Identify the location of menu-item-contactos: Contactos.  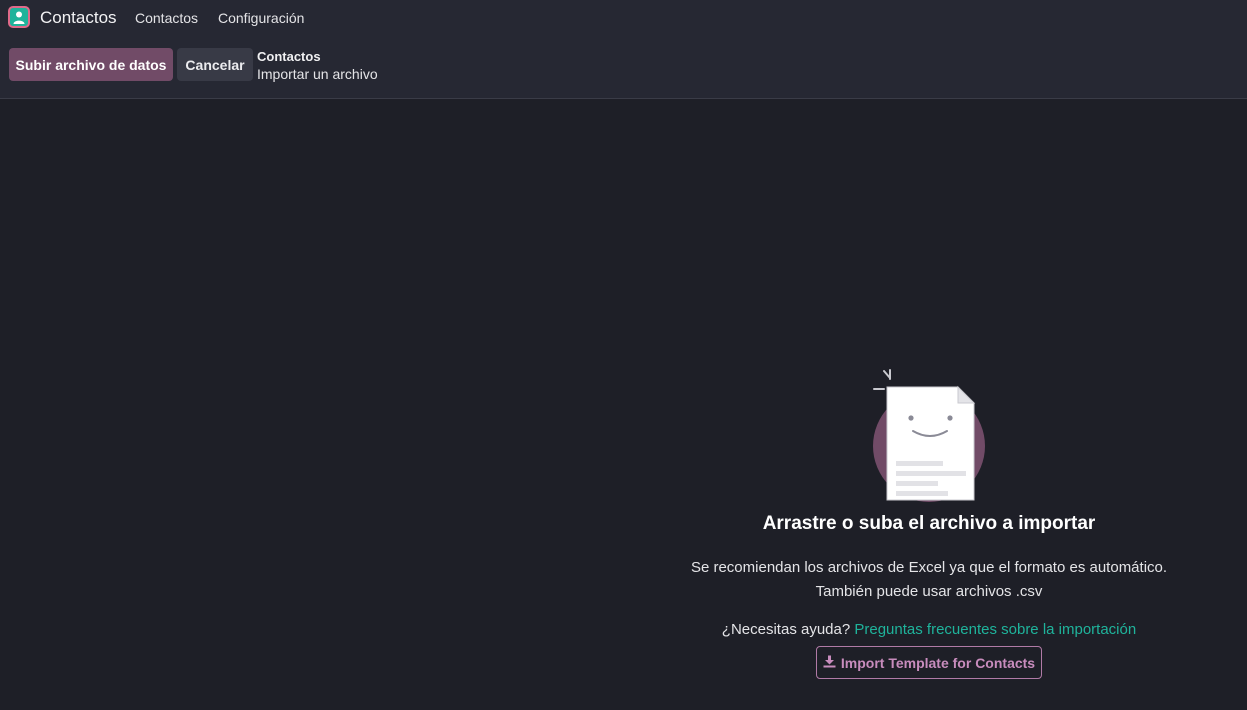
(166, 18).